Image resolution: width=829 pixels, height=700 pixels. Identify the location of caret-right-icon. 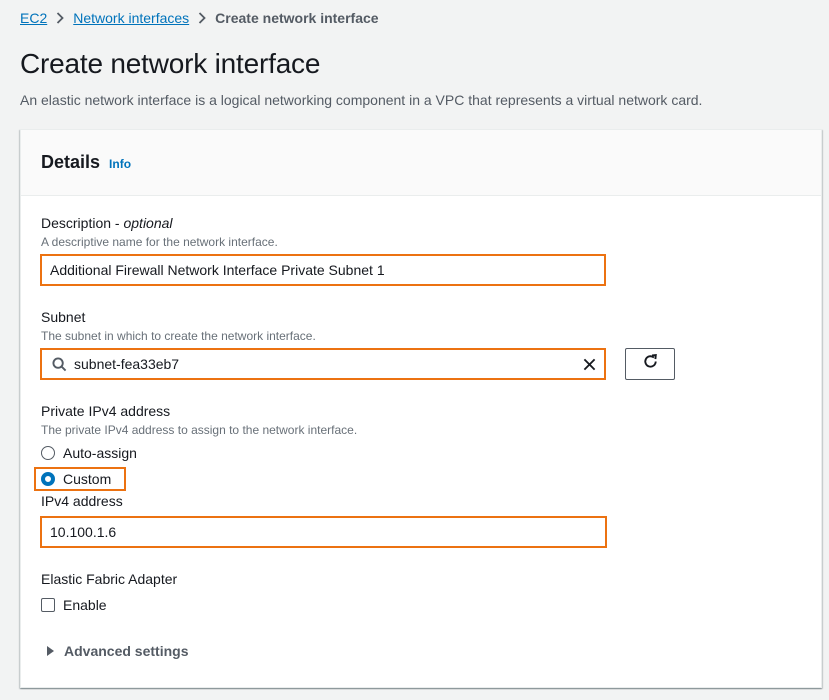
(50, 651).